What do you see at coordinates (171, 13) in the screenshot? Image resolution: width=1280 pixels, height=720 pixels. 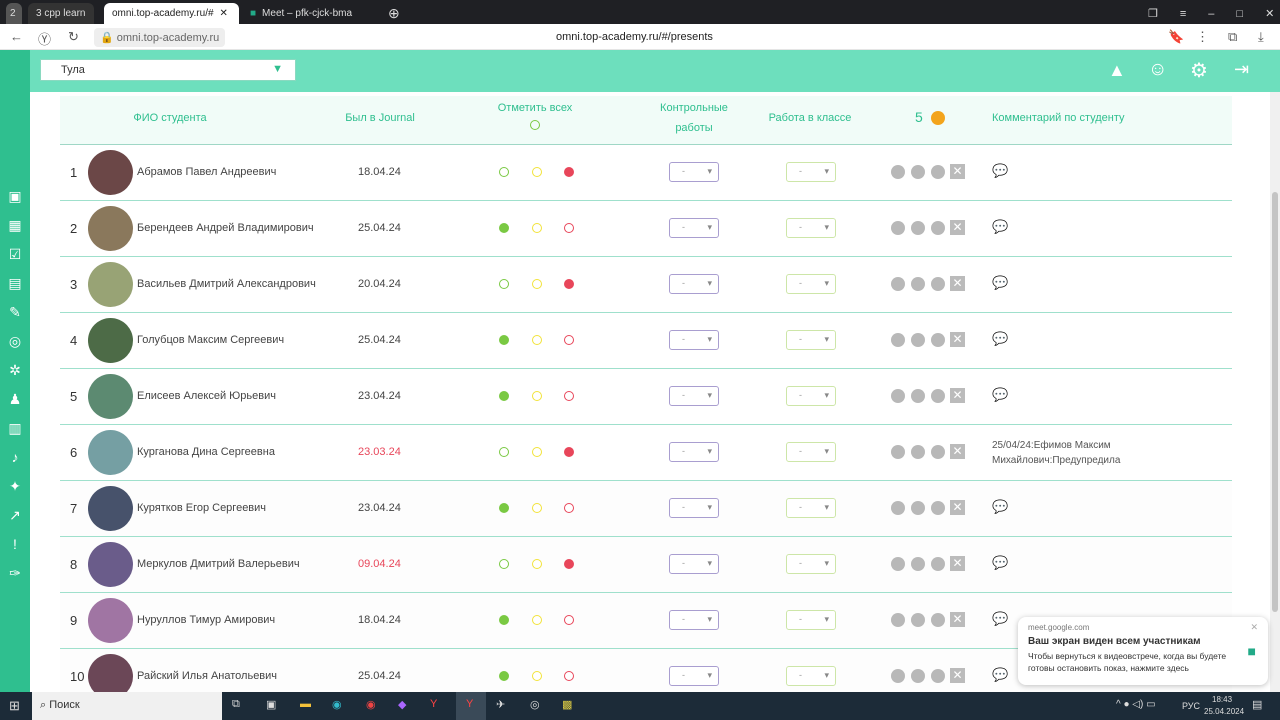 I see `tab-omni: omni.top-academy.ru/# ✕` at bounding box center [171, 13].